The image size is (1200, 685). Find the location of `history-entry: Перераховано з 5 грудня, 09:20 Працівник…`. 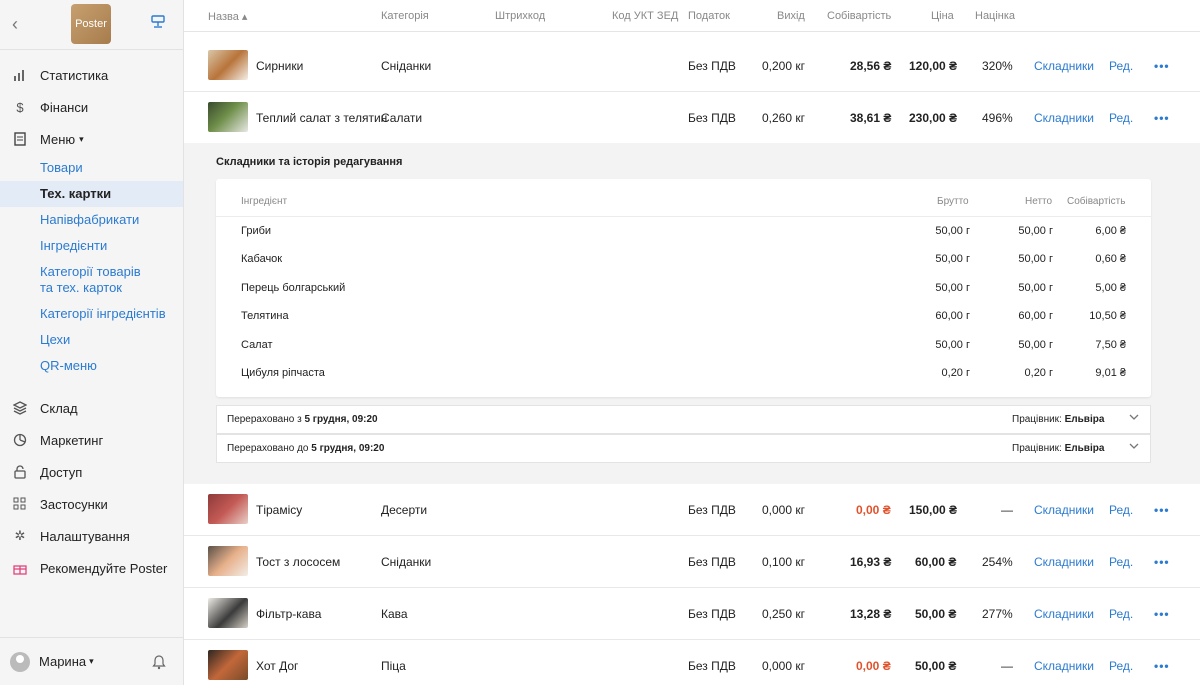

history-entry: Перераховано з 5 грудня, 09:20 Працівник… is located at coordinates (683, 419).